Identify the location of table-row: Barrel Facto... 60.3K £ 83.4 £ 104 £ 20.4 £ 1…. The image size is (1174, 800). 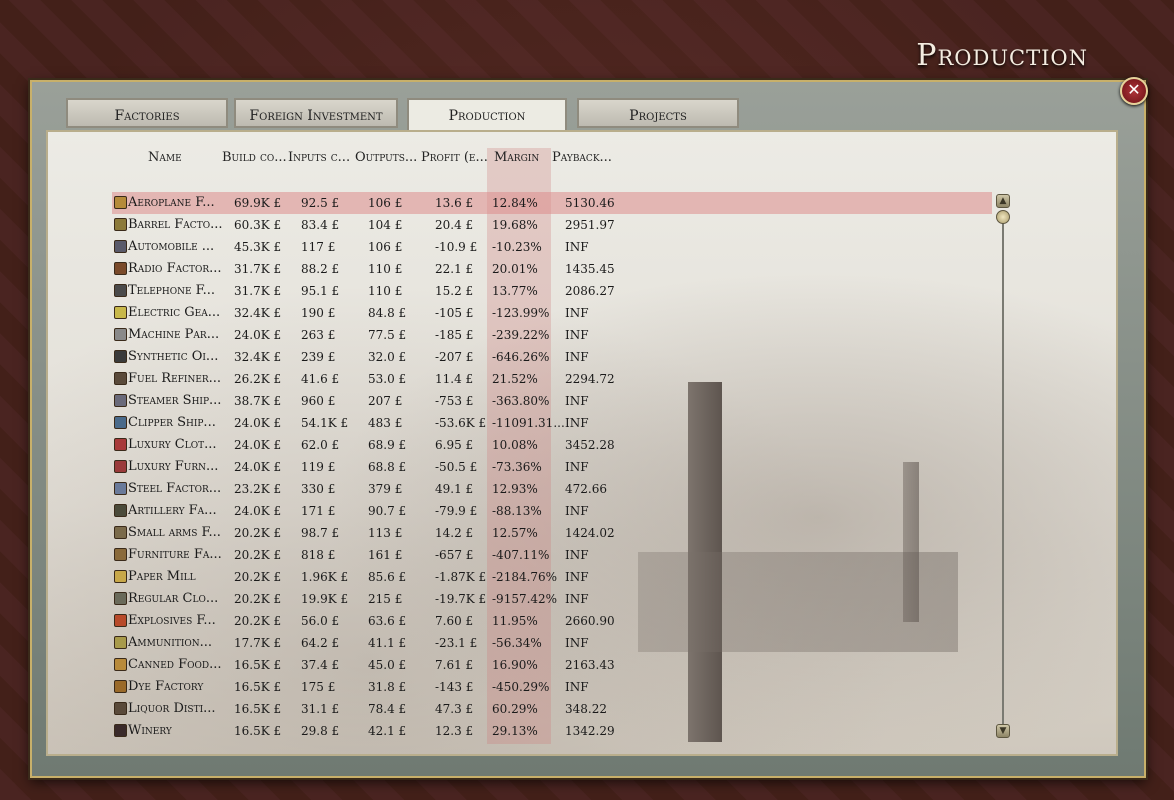
(552, 225).